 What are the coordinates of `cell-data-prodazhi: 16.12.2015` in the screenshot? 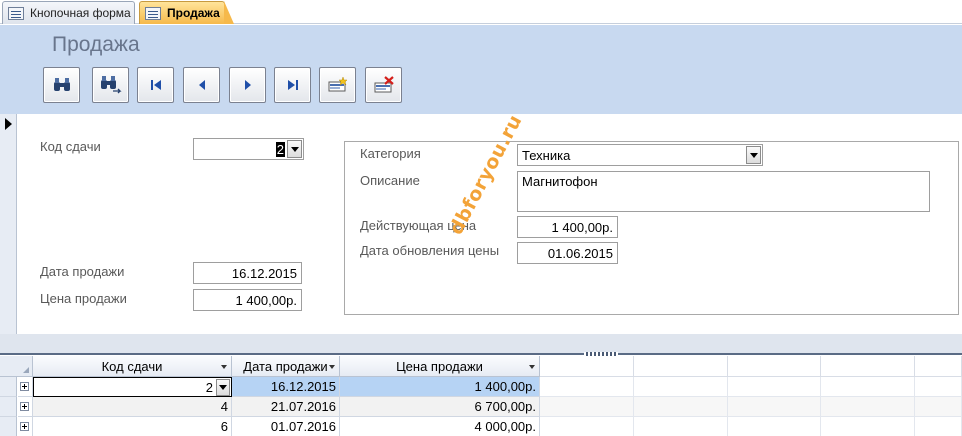 It's located at (286, 387).